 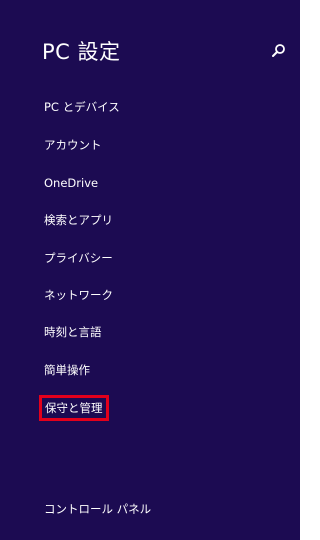 What do you see at coordinates (82, 107) in the screenshot?
I see `nav-item-pc-and-devices: PC とデバイス` at bounding box center [82, 107].